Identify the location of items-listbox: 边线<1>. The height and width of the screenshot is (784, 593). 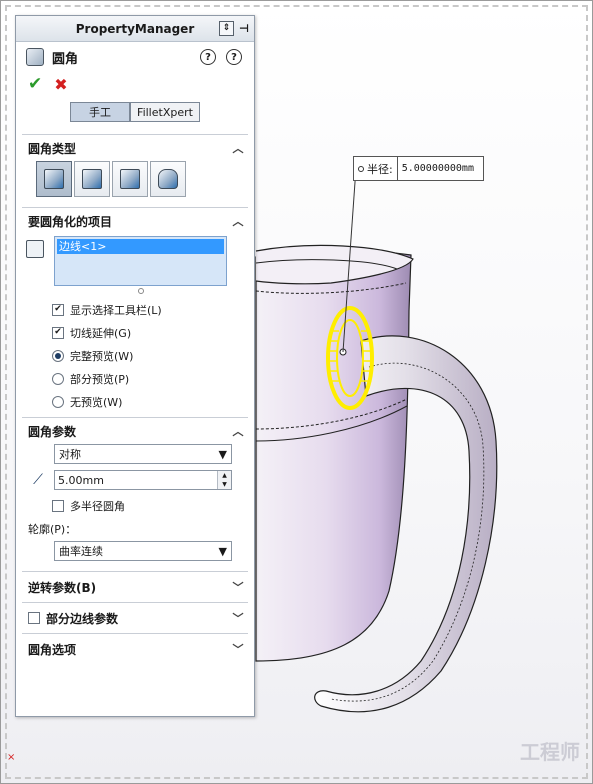
(140, 261).